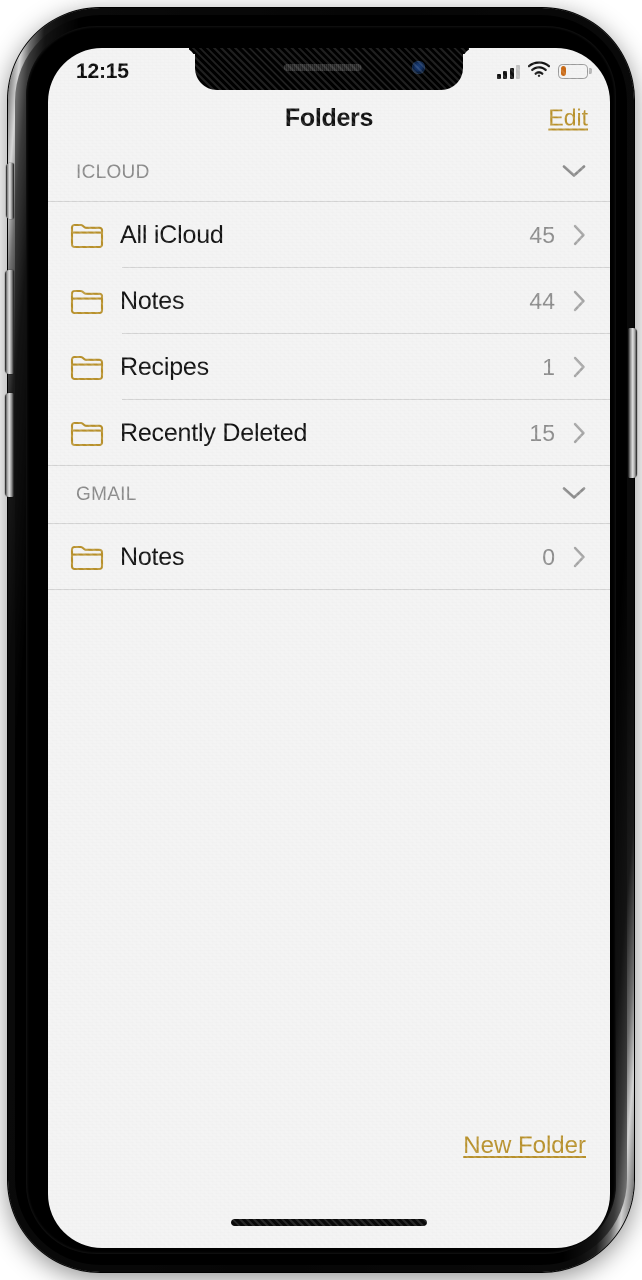  Describe the element at coordinates (329, 367) in the screenshot. I see `folder-row-recipes: Recipes 1` at that location.